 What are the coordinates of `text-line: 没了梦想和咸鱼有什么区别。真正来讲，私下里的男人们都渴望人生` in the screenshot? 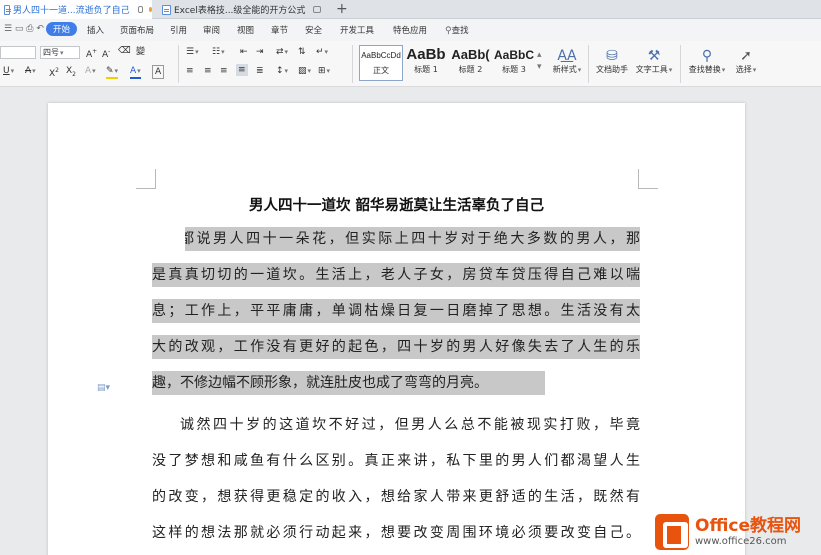 It's located at (396, 461).